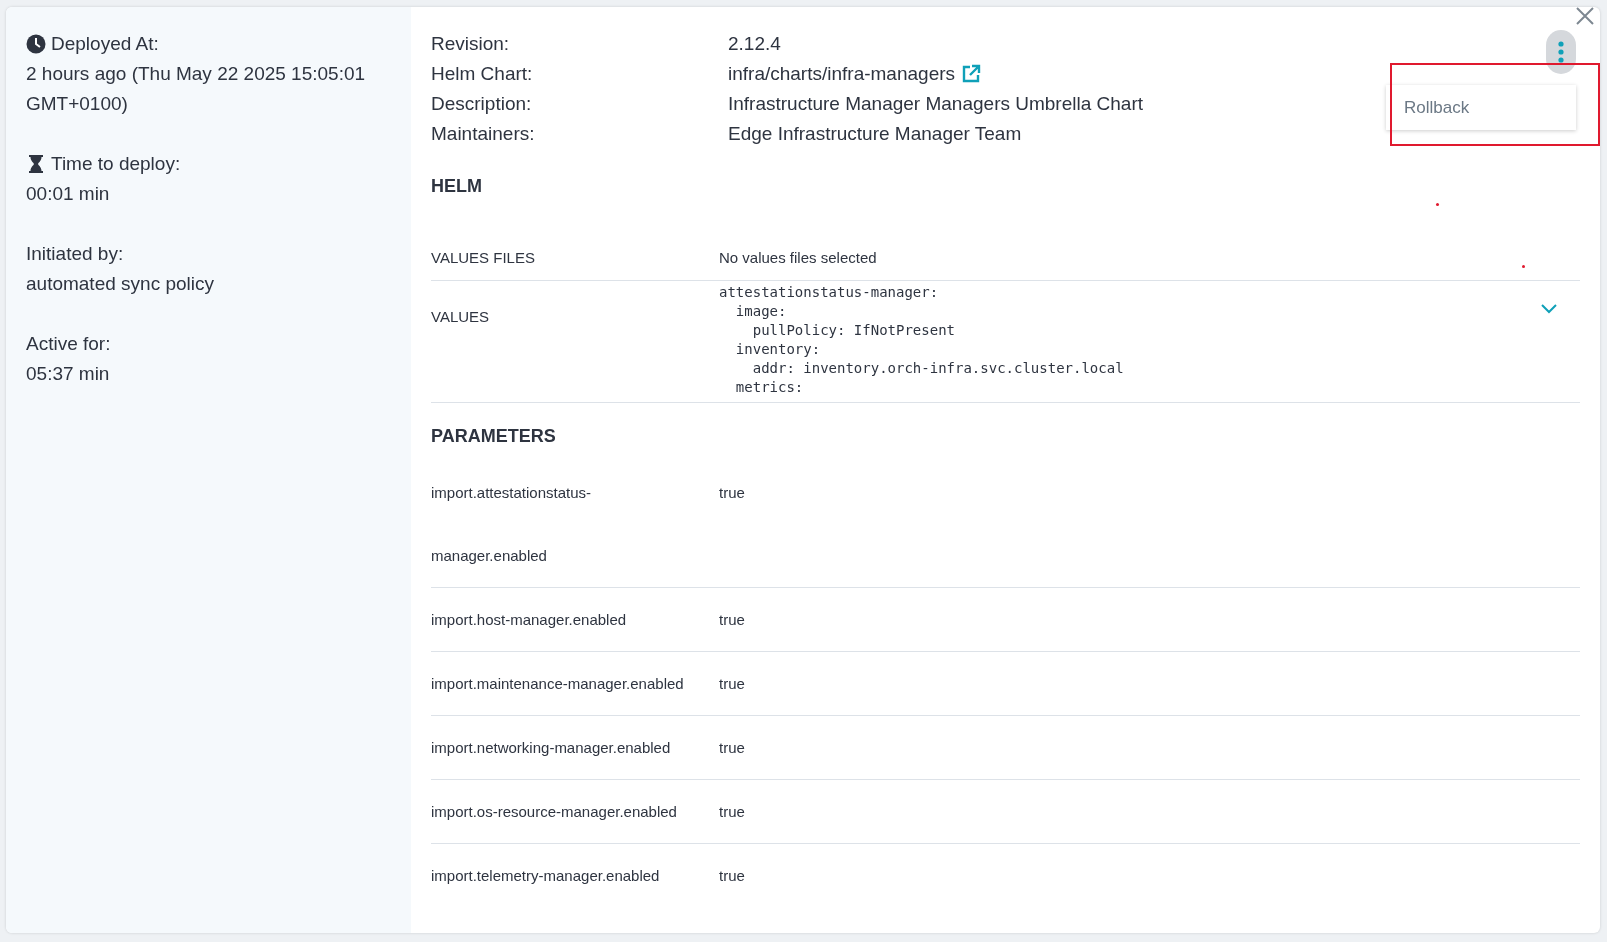 This screenshot has height=942, width=1607. Describe the element at coordinates (196, 89) in the screenshot. I see `summary-value: 2 hours ago (Thu May 22 2025 15:05:01 GMT+0100)` at that location.